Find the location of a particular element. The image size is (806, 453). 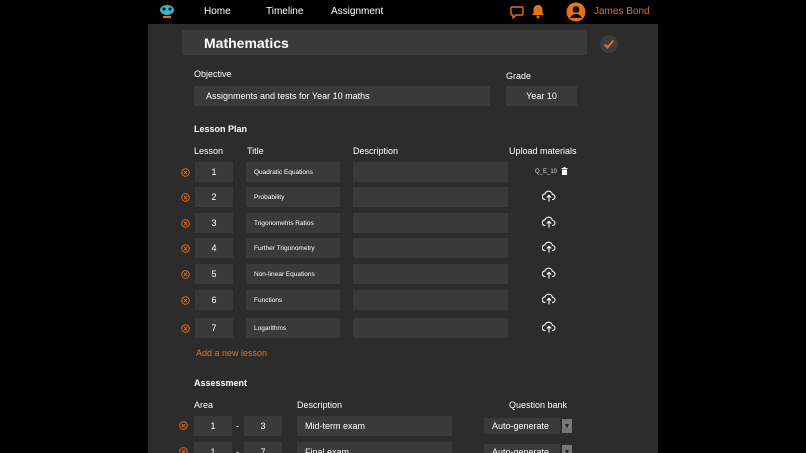

assessment-description-input: Final exam is located at coordinates (374, 447).